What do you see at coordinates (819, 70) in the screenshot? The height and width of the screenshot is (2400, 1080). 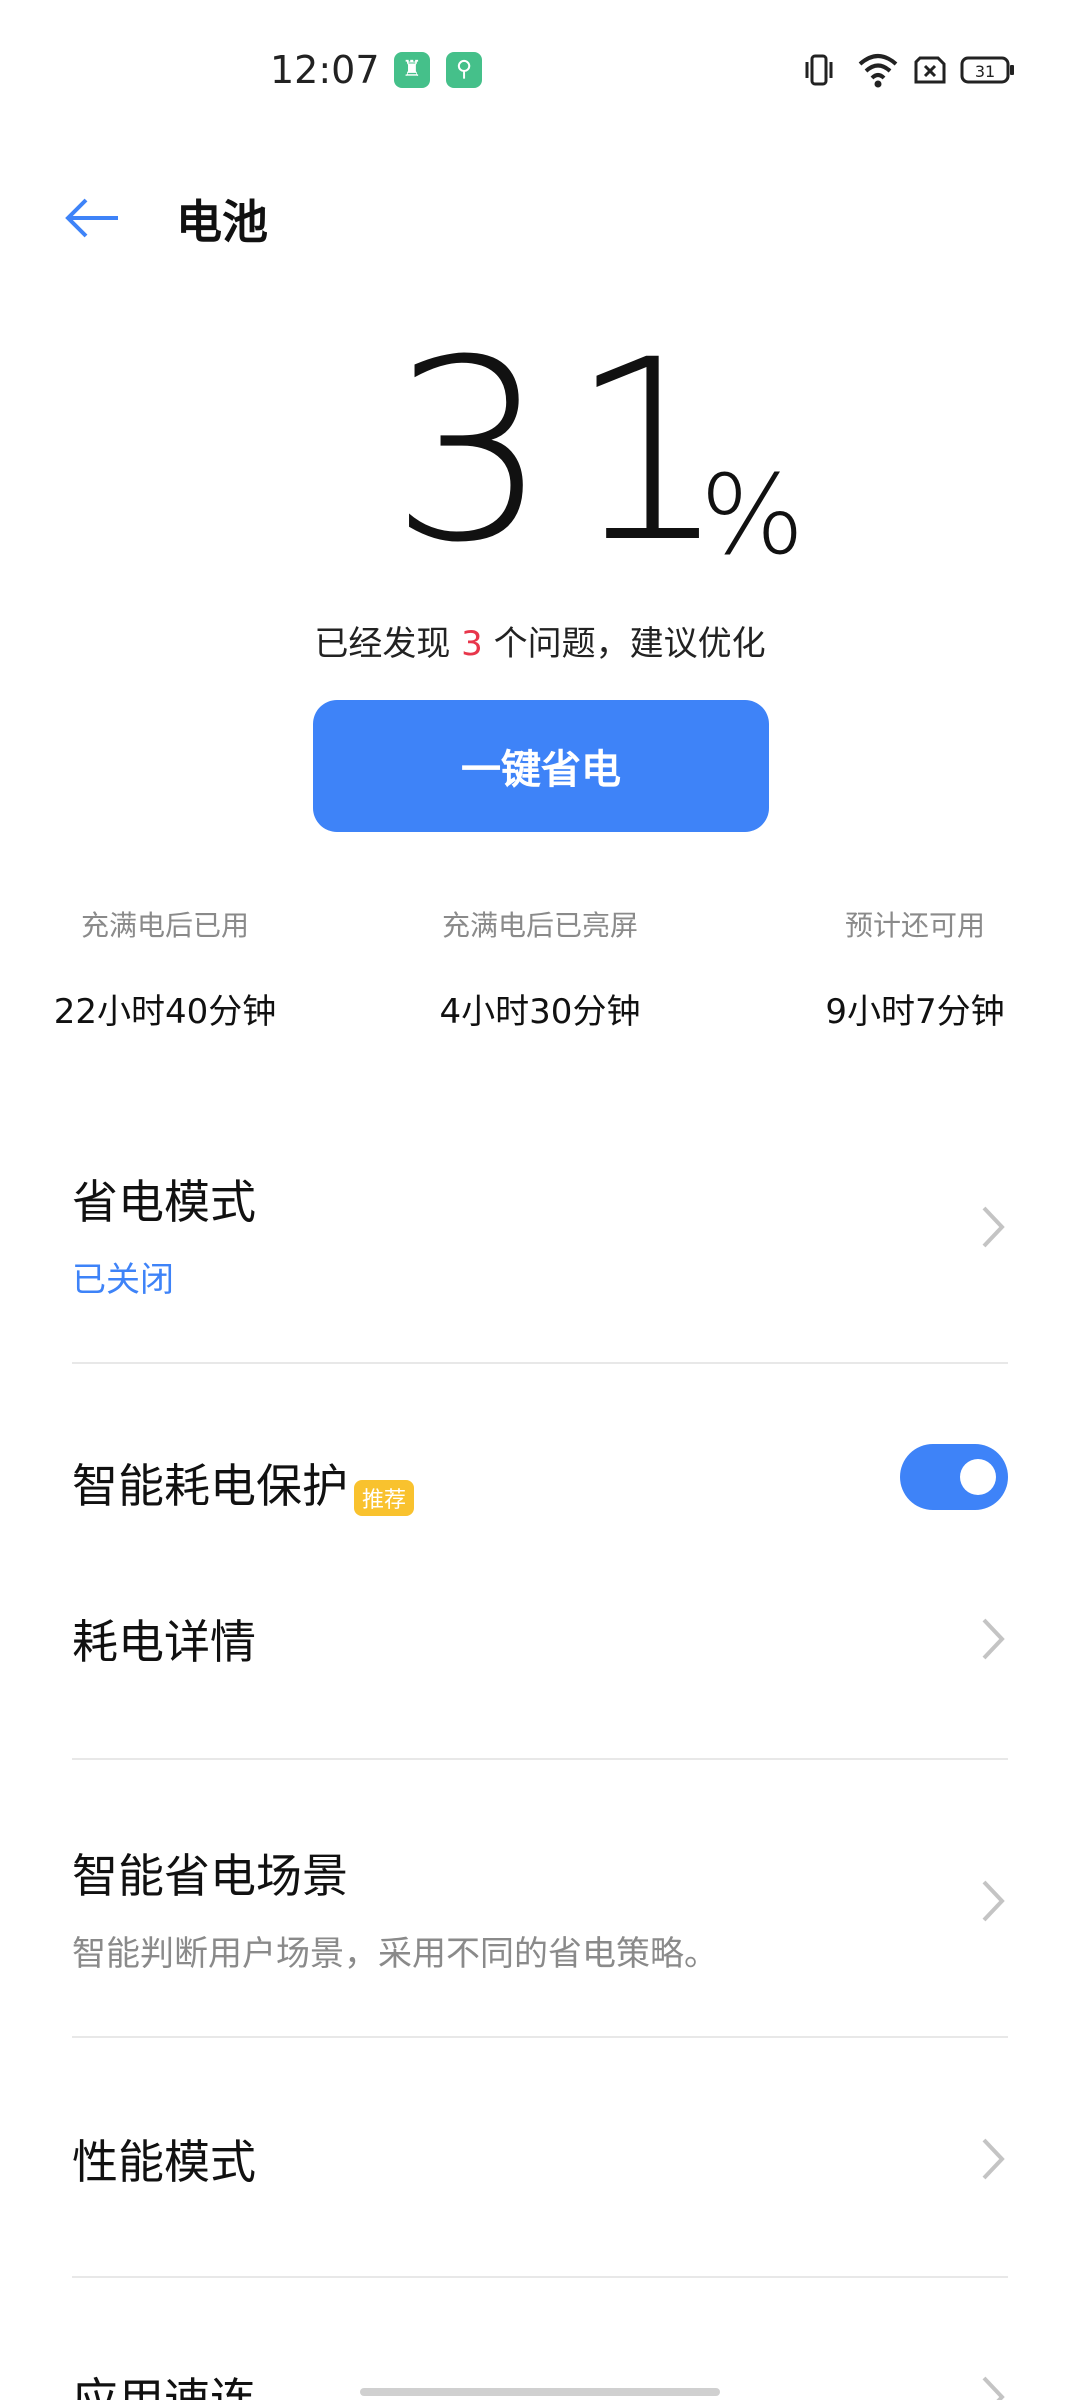 I see `vibrate-icon` at bounding box center [819, 70].